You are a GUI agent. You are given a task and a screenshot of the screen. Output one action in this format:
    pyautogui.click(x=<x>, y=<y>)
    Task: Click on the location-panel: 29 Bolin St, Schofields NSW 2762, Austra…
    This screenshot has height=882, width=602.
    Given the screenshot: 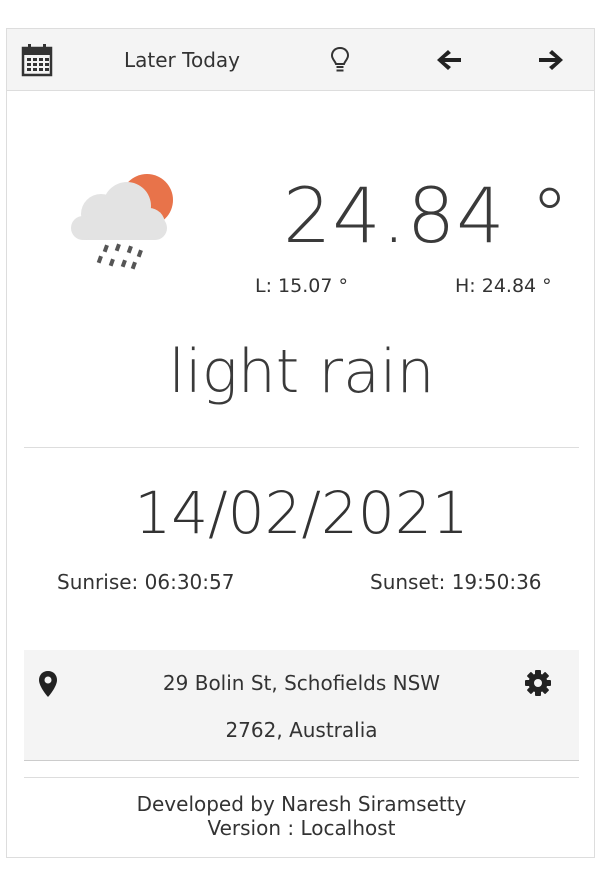 What is the action you would take?
    pyautogui.click(x=301, y=705)
    